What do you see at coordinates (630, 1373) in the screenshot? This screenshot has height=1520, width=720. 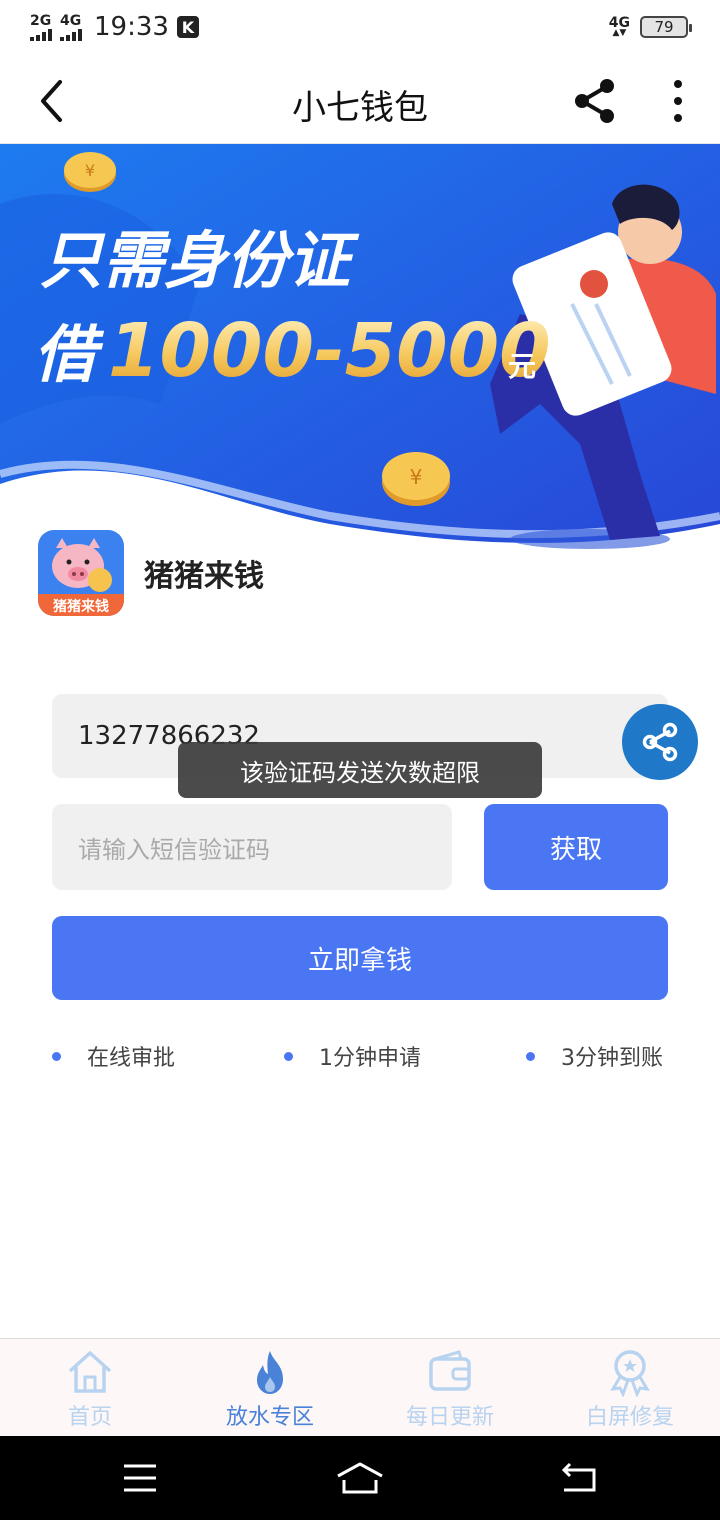 I see `award-icon` at bounding box center [630, 1373].